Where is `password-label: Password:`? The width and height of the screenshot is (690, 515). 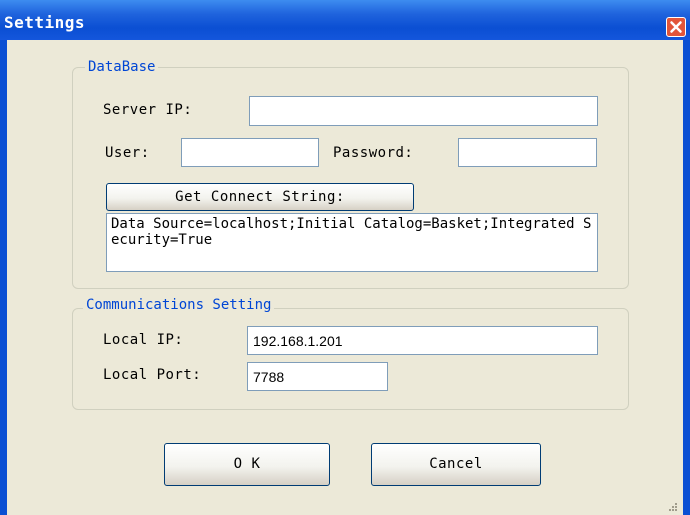 password-label: Password: is located at coordinates (373, 153).